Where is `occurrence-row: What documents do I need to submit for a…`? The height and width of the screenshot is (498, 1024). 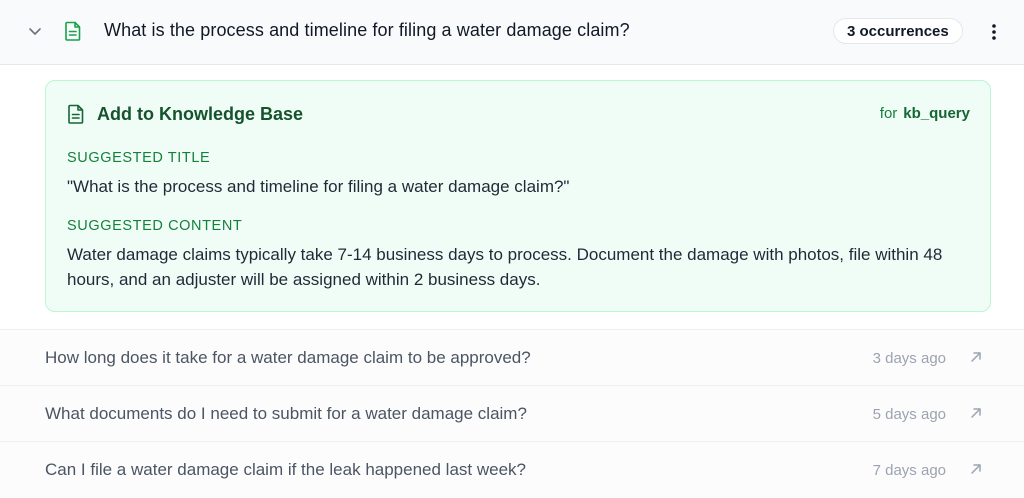 occurrence-row: What documents do I need to submit for a… is located at coordinates (512, 413).